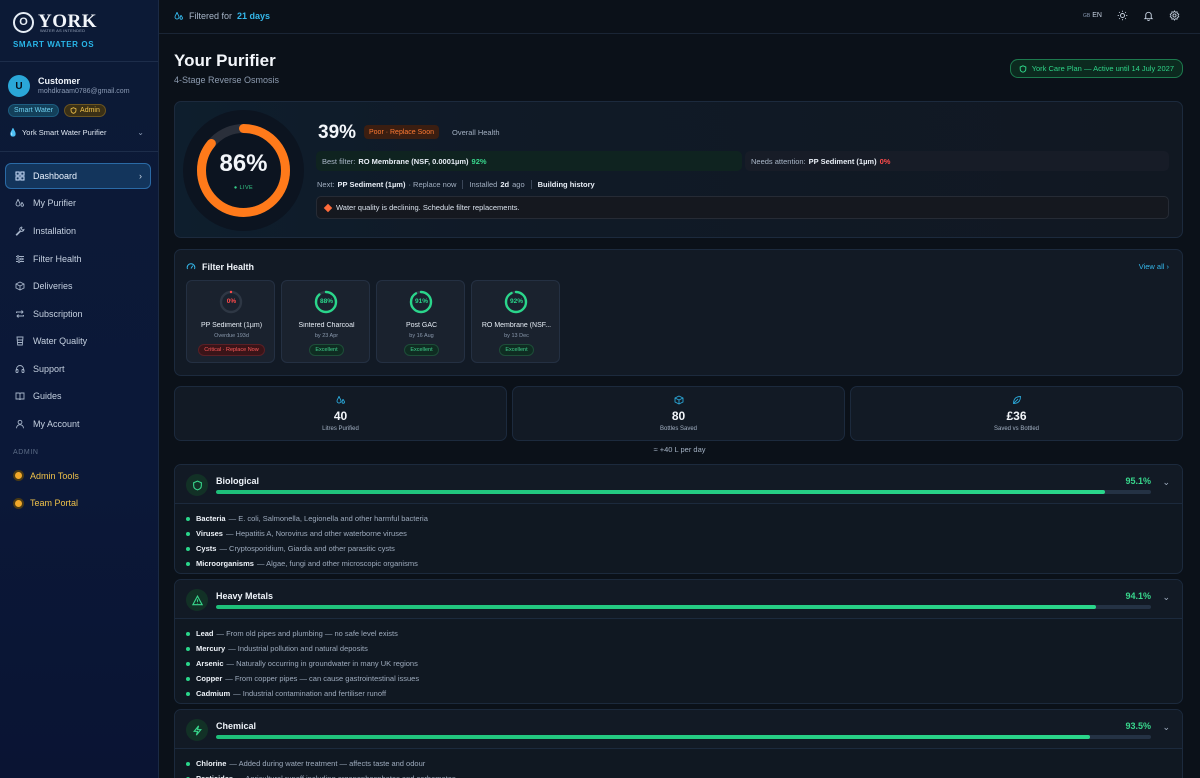 This screenshot has height=778, width=1200. Describe the element at coordinates (84, 91) in the screenshot. I see `user-email: mohdkraam0786@gmail.com` at that location.